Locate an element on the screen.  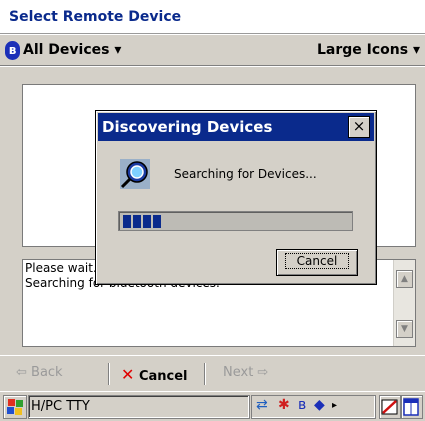
tray-arrow-icon: ▸ is located at coordinates (334, 405).